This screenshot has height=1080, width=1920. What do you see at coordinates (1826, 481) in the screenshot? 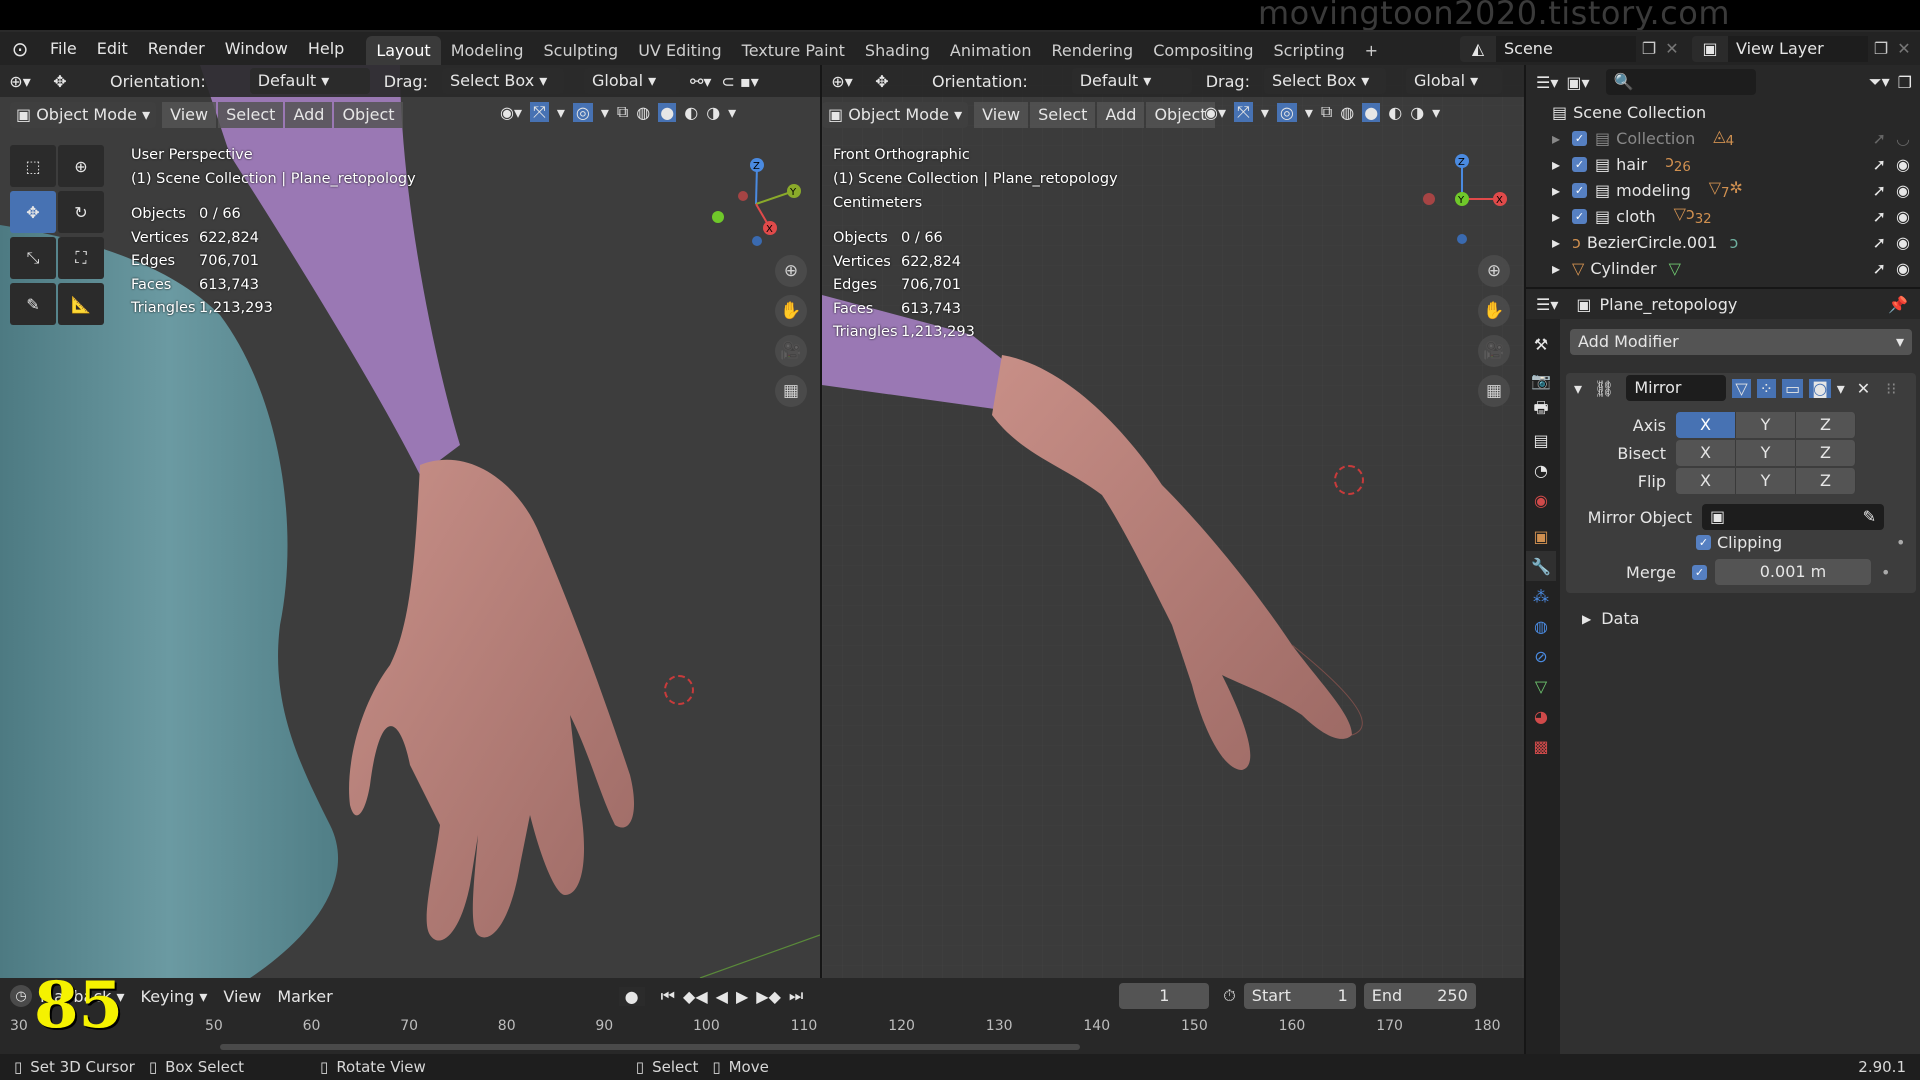
I see `flip-z-toggle: Z` at bounding box center [1826, 481].